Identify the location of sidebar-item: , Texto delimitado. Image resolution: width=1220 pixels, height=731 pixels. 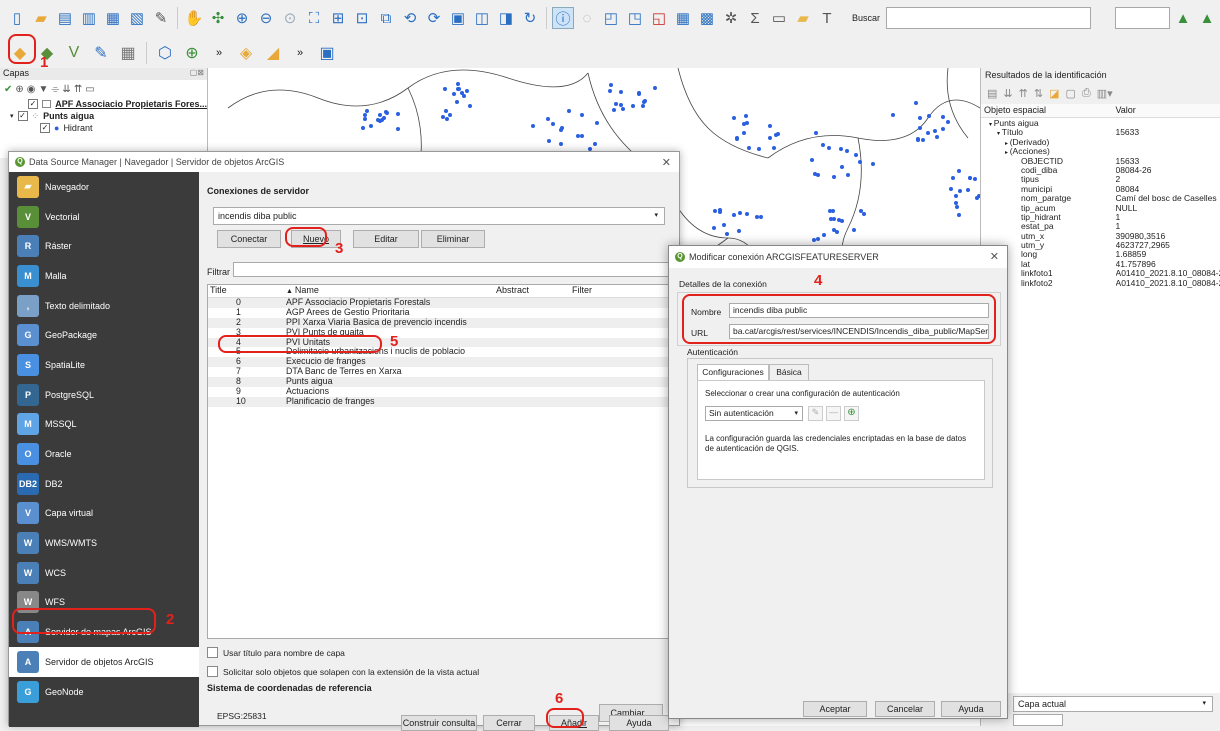
(104, 306).